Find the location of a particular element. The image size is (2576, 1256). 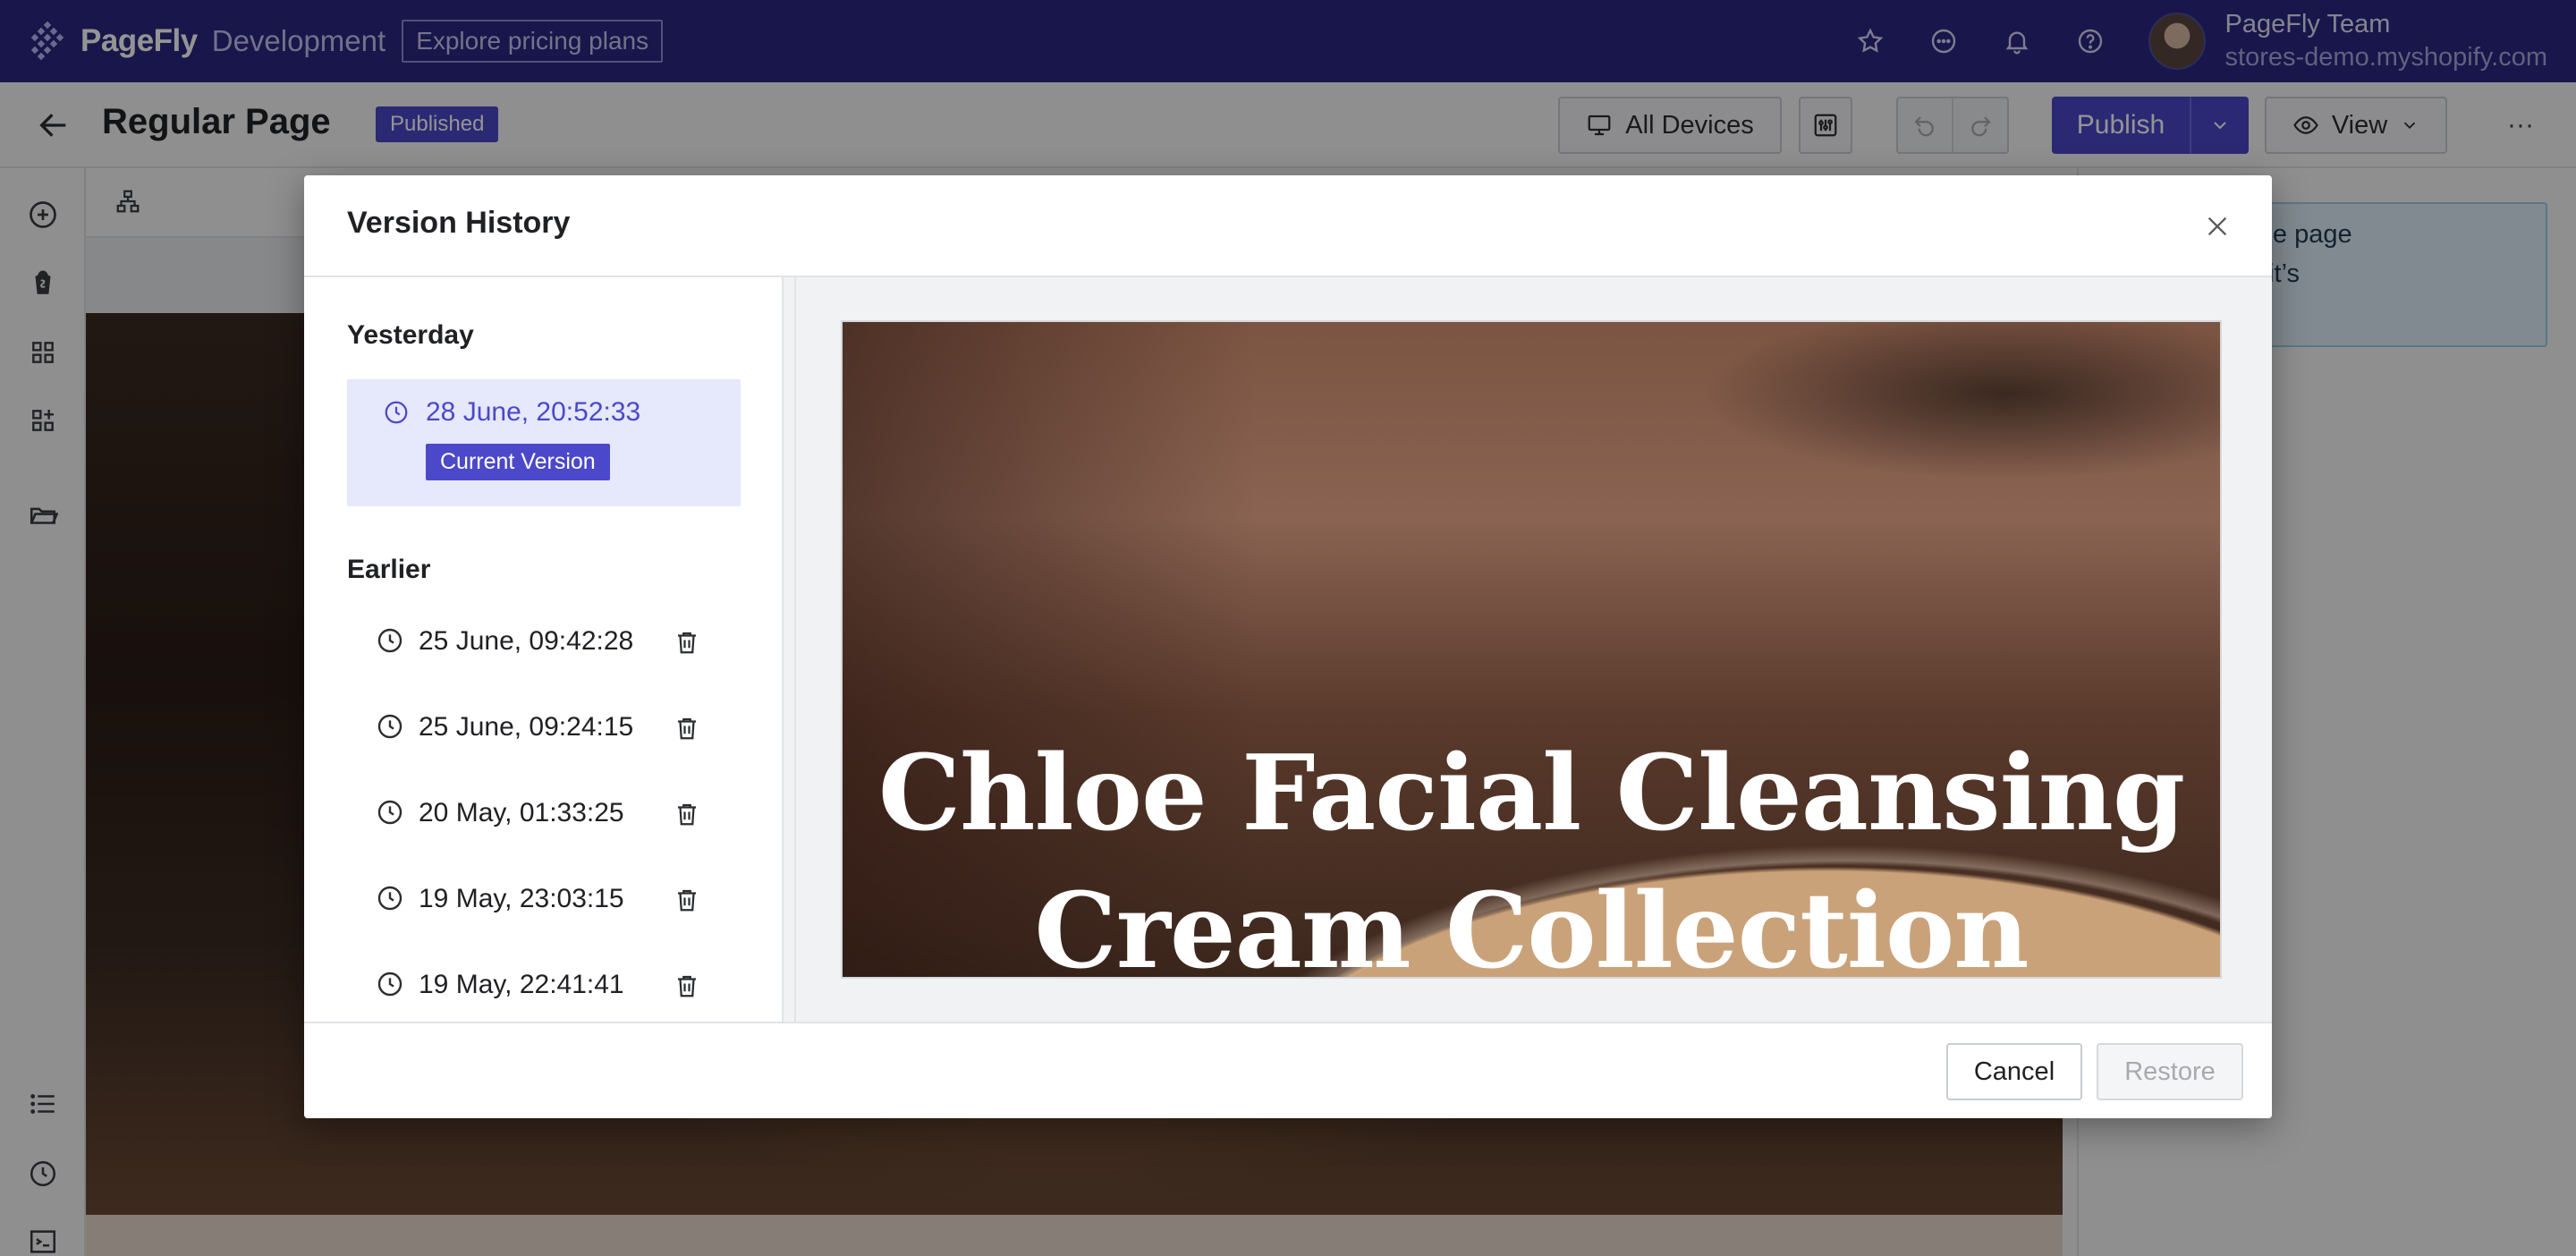

section-heading-yesterday: Yesterday is located at coordinates (410, 335).